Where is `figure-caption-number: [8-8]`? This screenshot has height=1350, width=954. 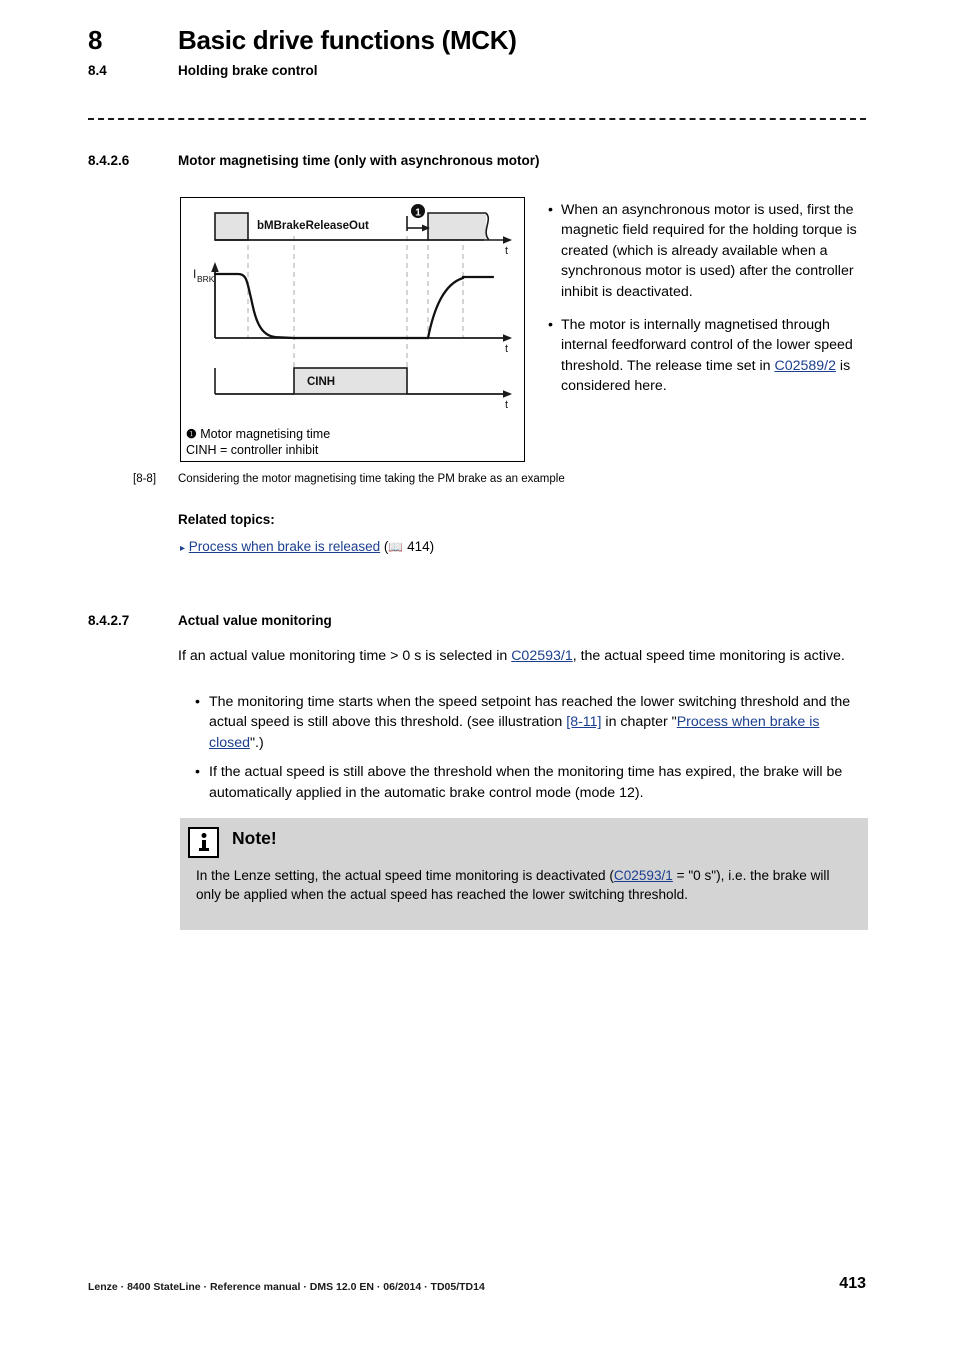
figure-caption-number: [8-8] is located at coordinates (145, 479).